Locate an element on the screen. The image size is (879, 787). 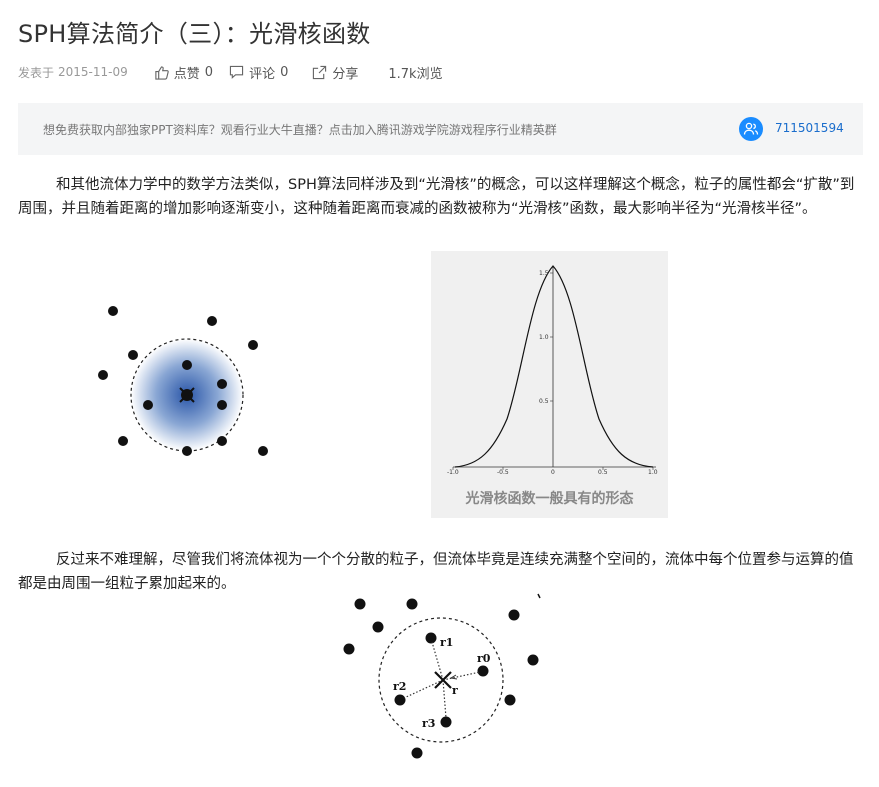
article-meta: 发表于 2015-11-09 点赞 0 评论 0 分享 1.7k浏览 is located at coordinates (230, 72).